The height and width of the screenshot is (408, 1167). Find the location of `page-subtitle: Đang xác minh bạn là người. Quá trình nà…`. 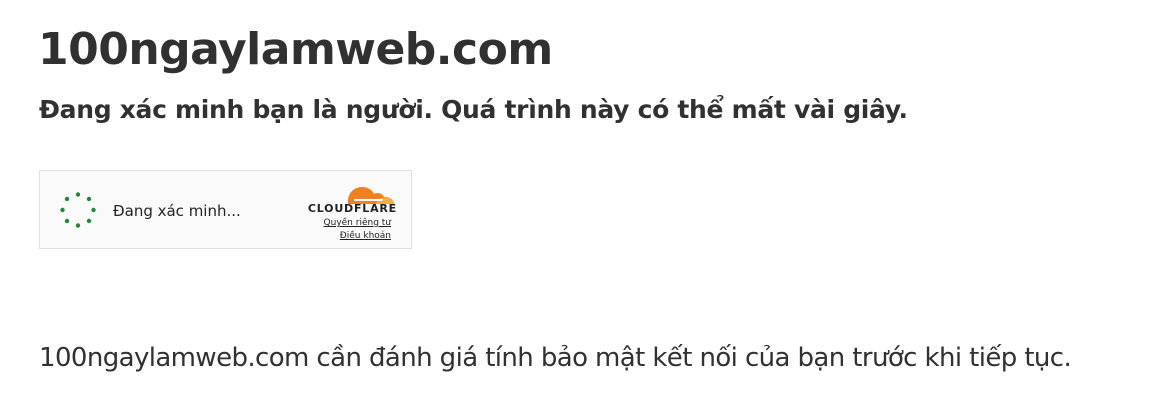

page-subtitle: Đang xác minh bạn là người. Quá trình nà… is located at coordinates (473, 109).